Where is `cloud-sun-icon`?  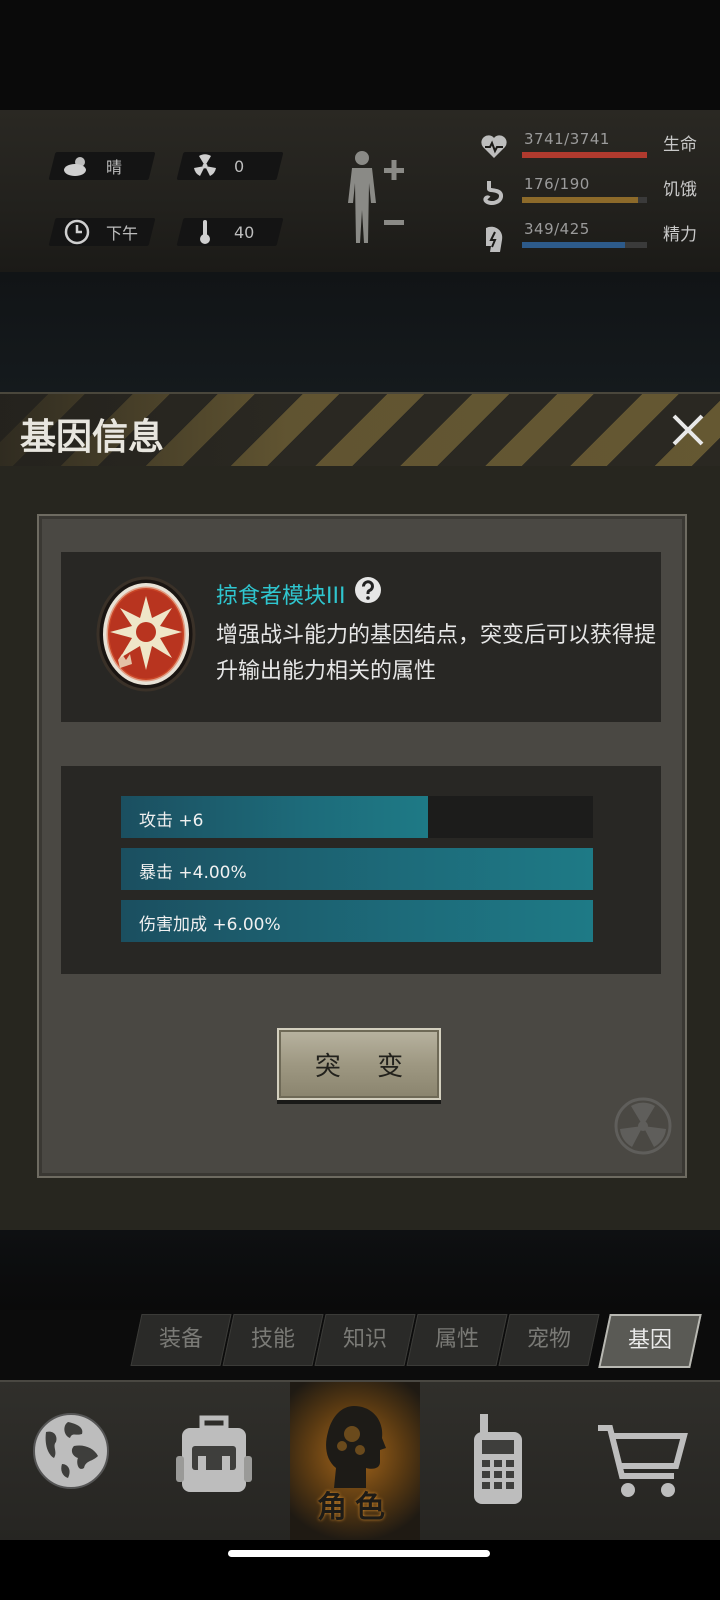 cloud-sun-icon is located at coordinates (77, 166).